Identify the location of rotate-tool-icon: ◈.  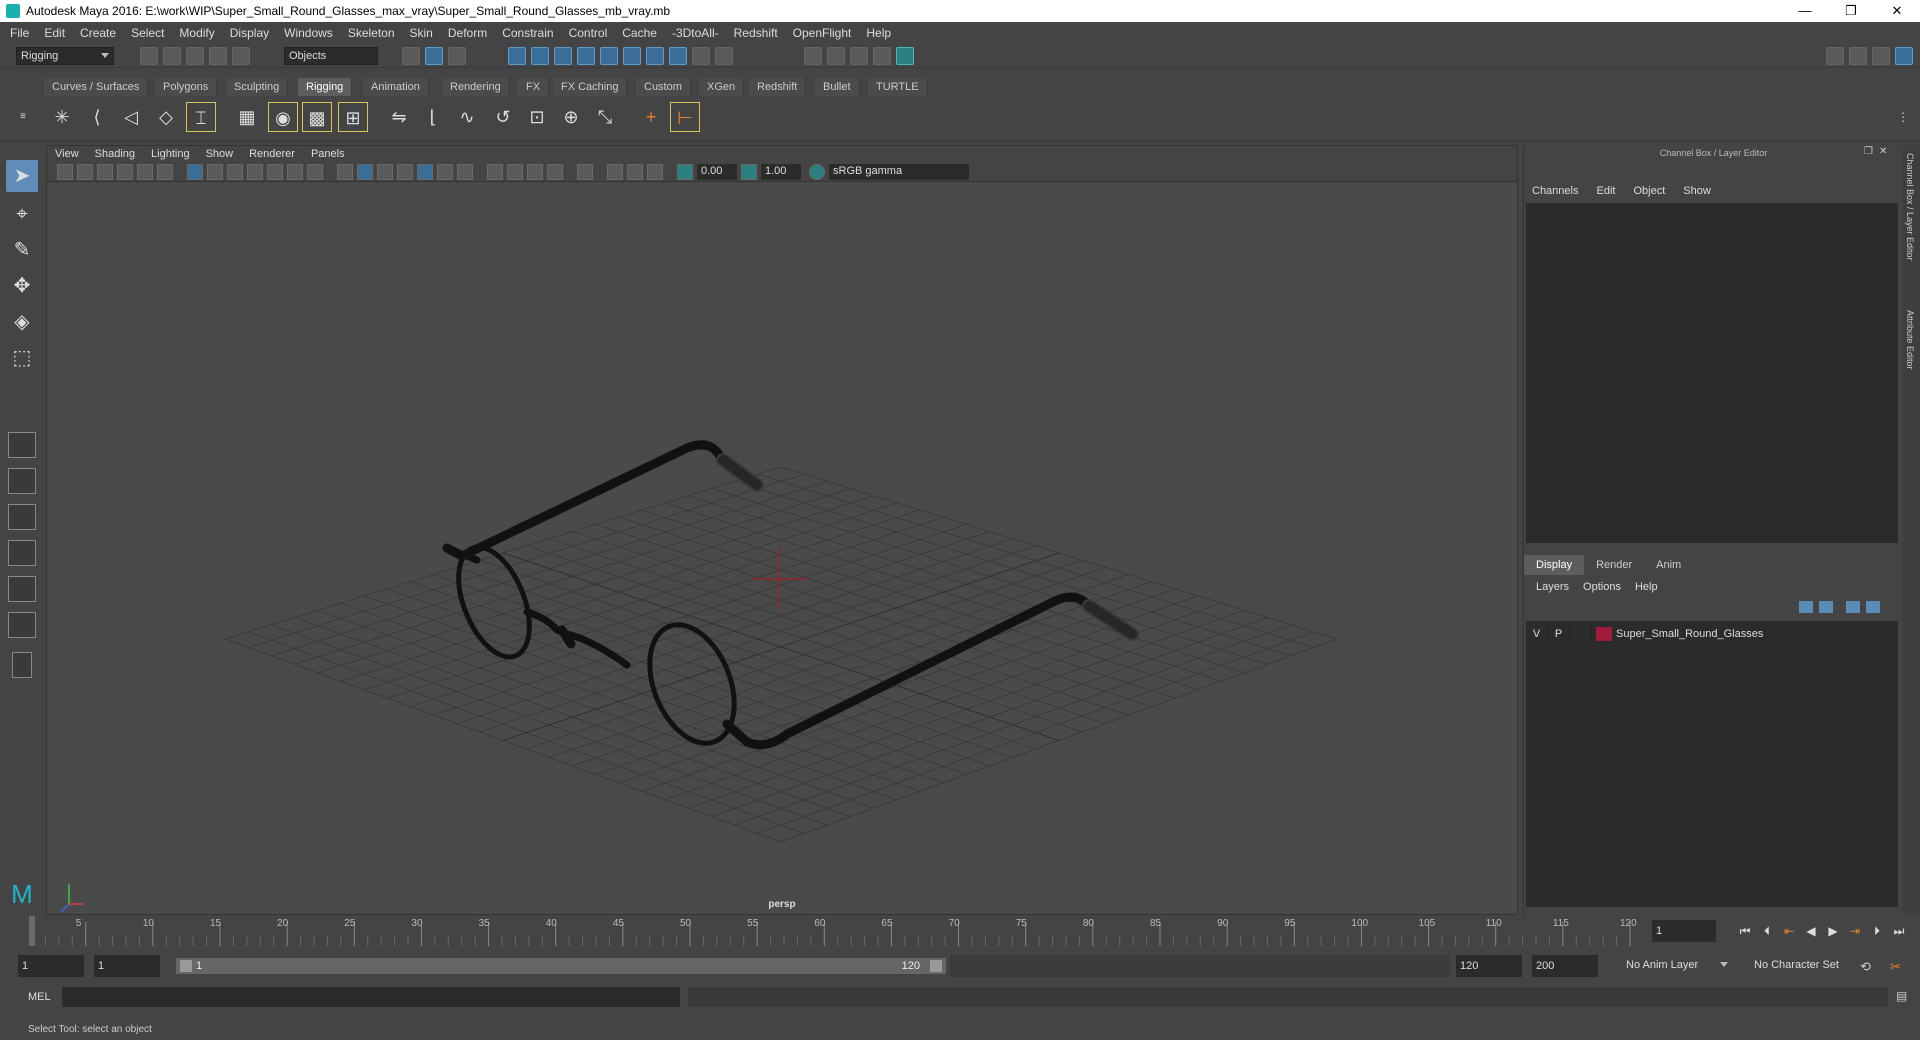
(22, 322).